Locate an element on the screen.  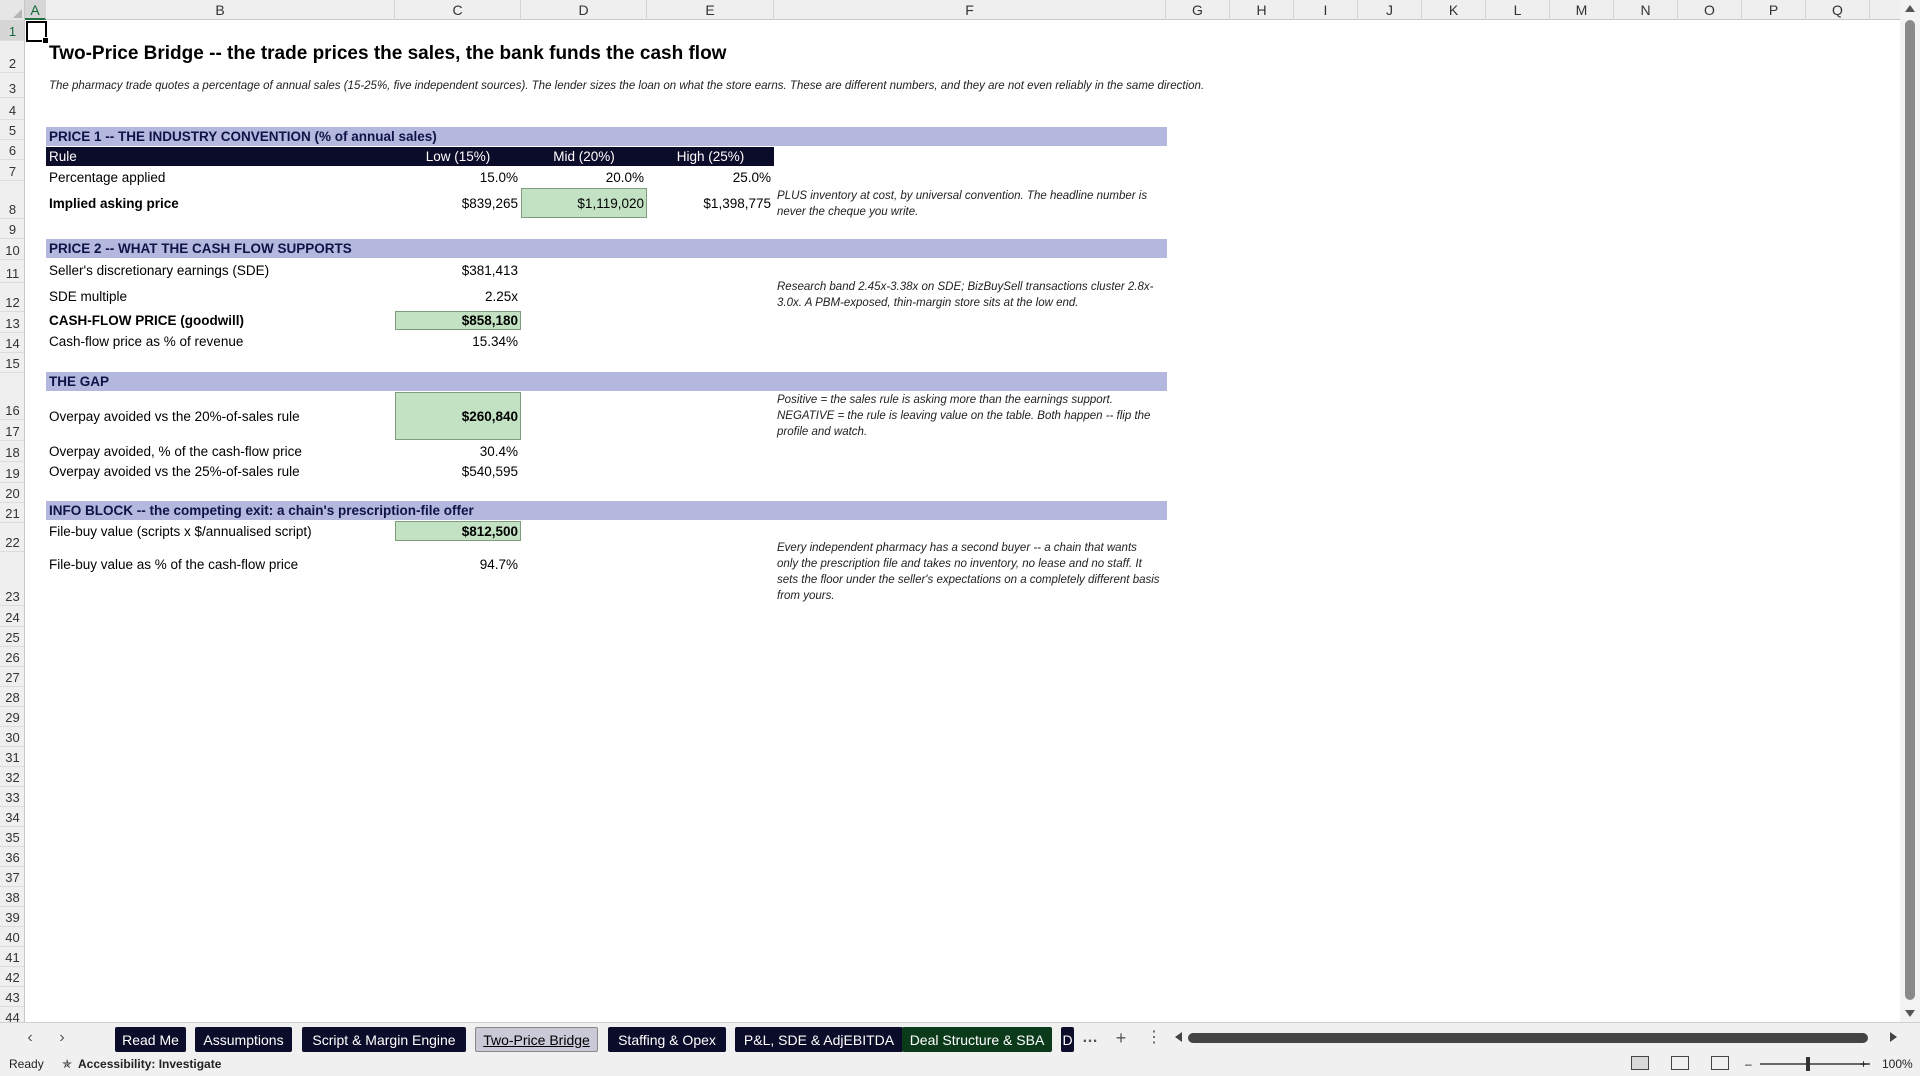
sde-multiple-value: 2.25x is located at coordinates (458, 296).